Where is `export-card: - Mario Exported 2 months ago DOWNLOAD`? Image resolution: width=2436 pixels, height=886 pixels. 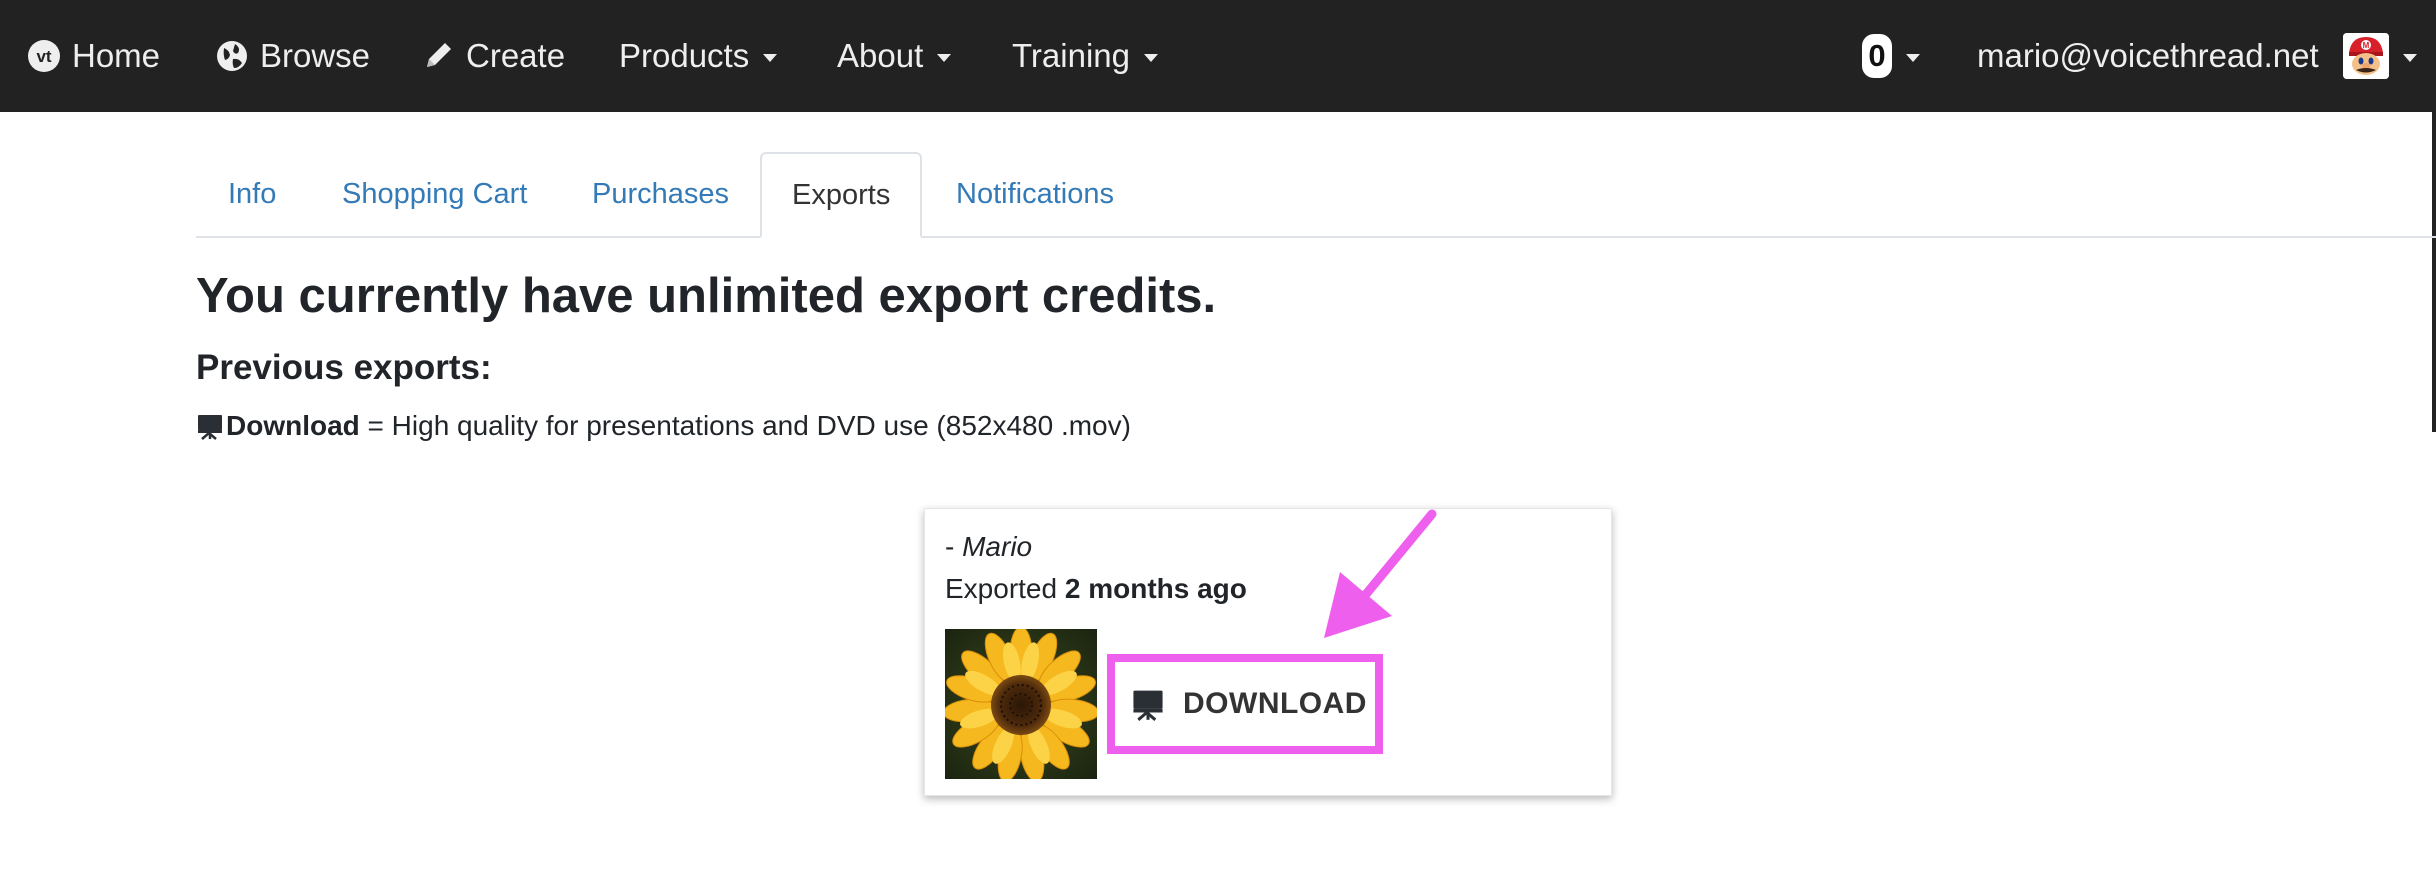
export-card: - Mario Exported 2 months ago DOWNLOAD is located at coordinates (1268, 652).